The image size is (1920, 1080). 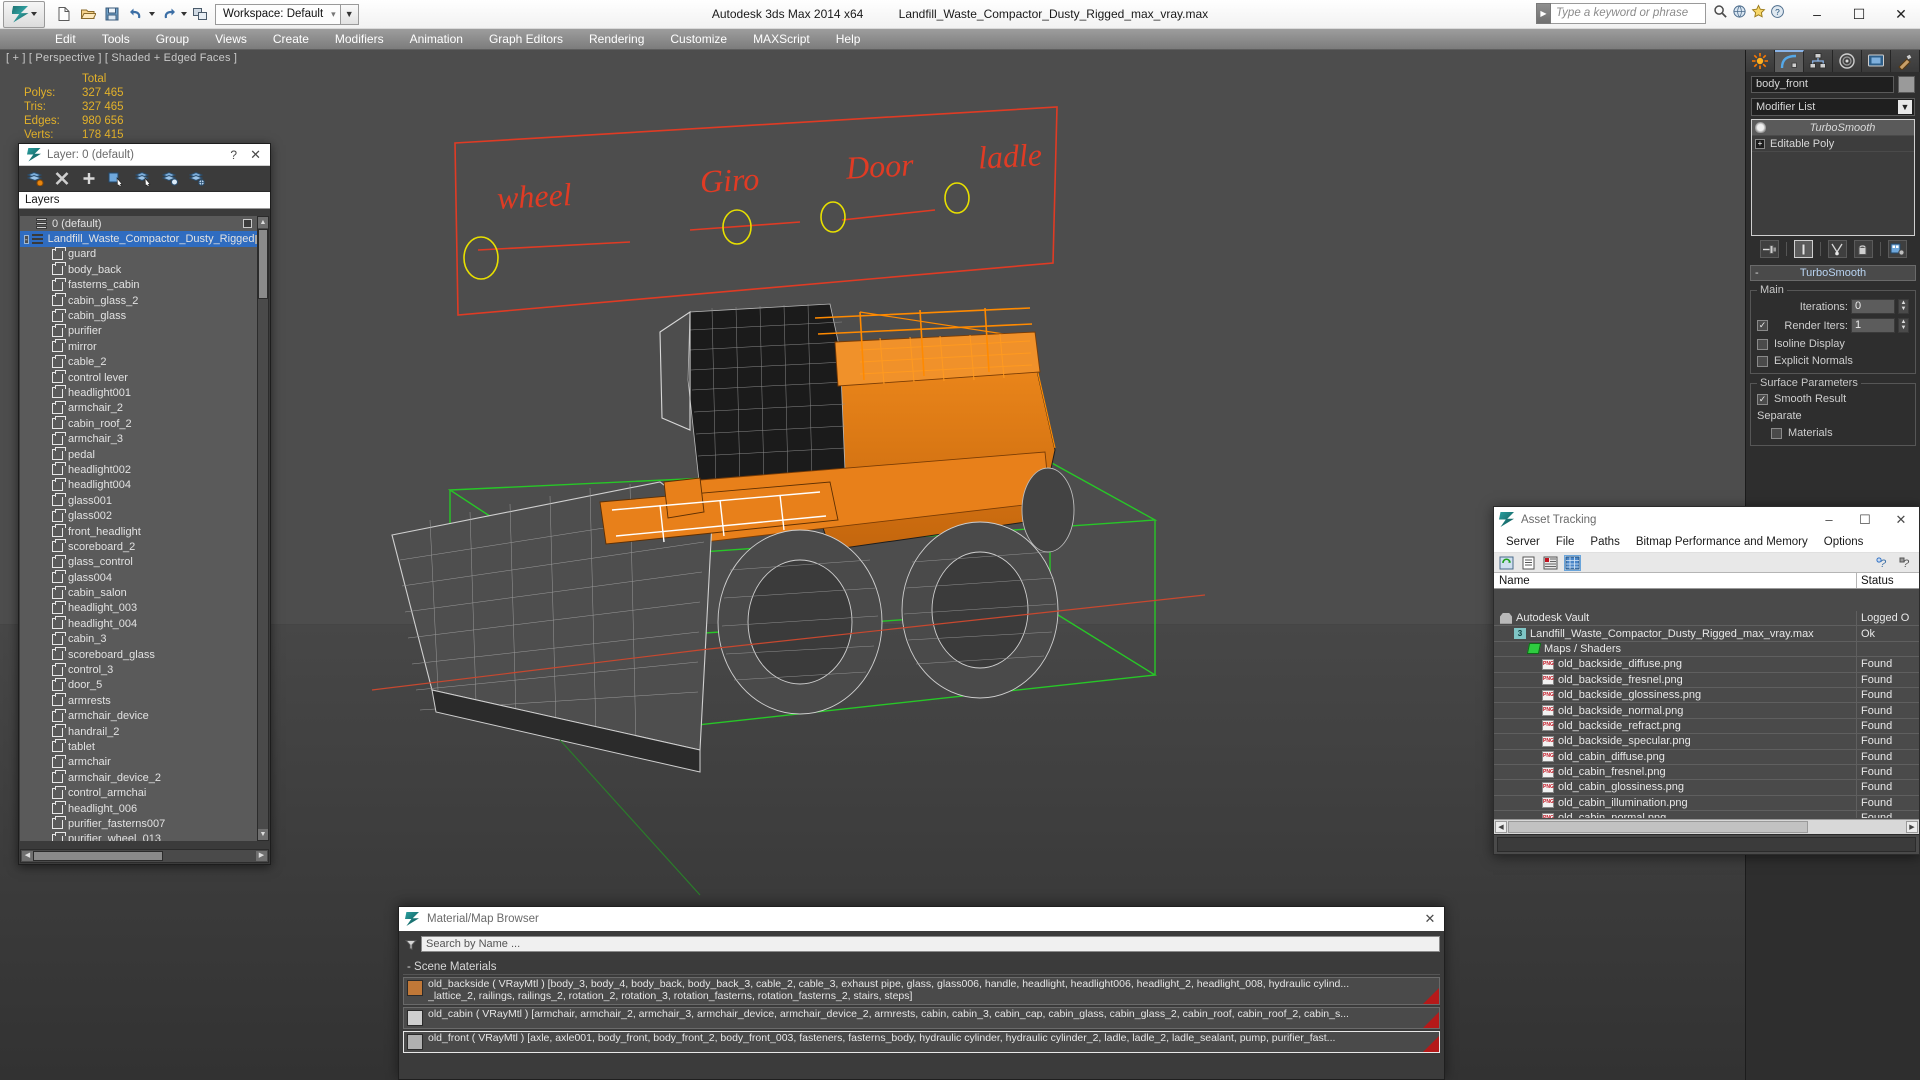 What do you see at coordinates (1833, 177) in the screenshot?
I see `modifier-stack: TurboSmooth + Editable Poly` at bounding box center [1833, 177].